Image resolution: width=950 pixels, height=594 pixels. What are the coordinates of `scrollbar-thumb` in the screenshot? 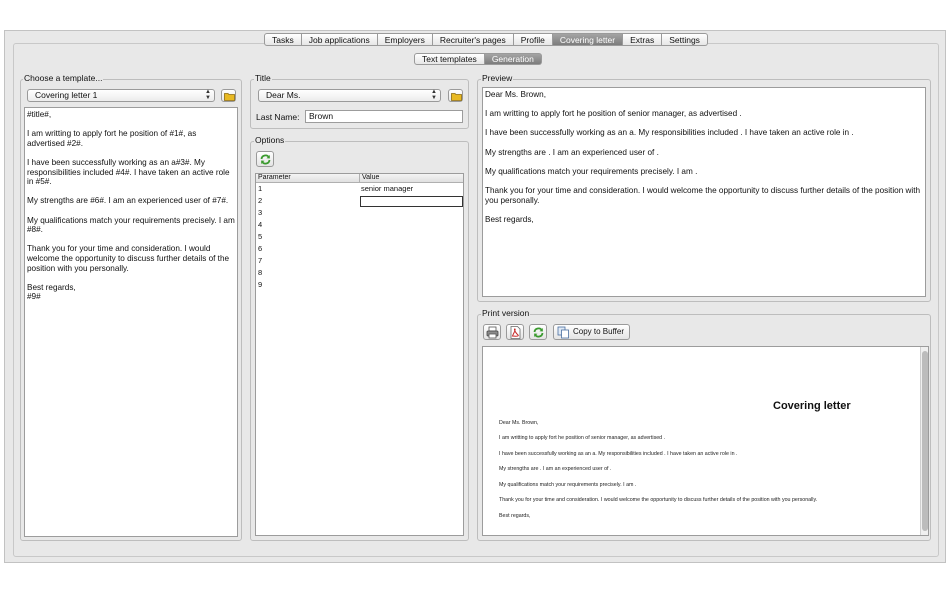 It's located at (925, 441).